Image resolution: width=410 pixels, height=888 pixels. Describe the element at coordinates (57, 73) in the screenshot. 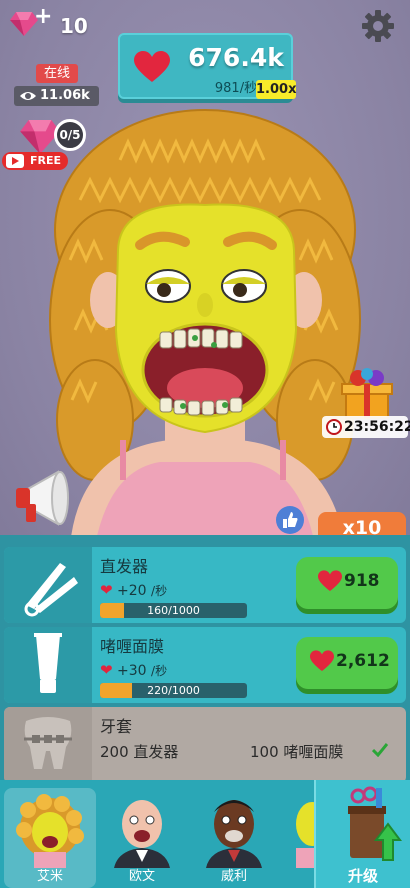

I see `online-badge: 在线` at that location.